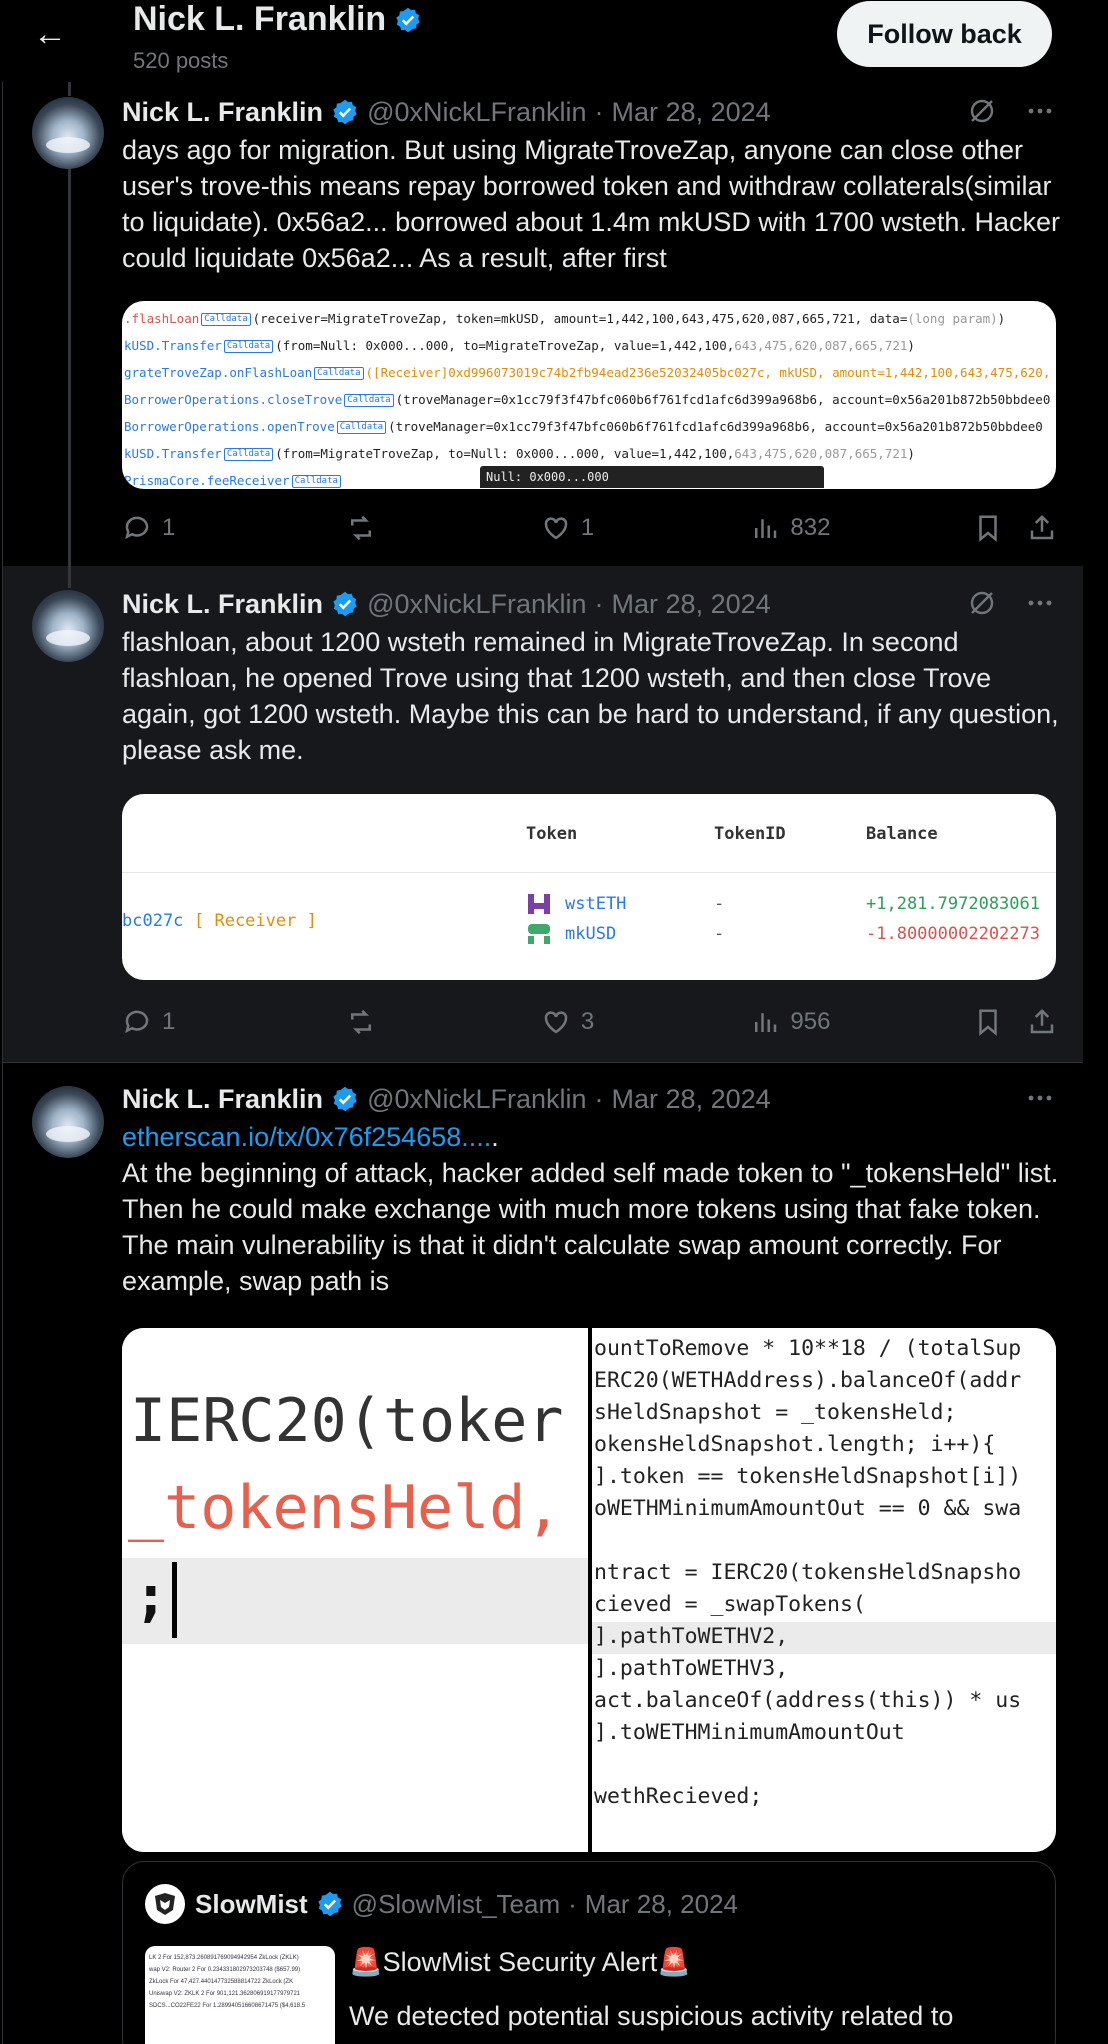  What do you see at coordinates (808, 1508) in the screenshot?
I see `code-line: oWETHMinimumAmountOut == 0 && swa` at bounding box center [808, 1508].